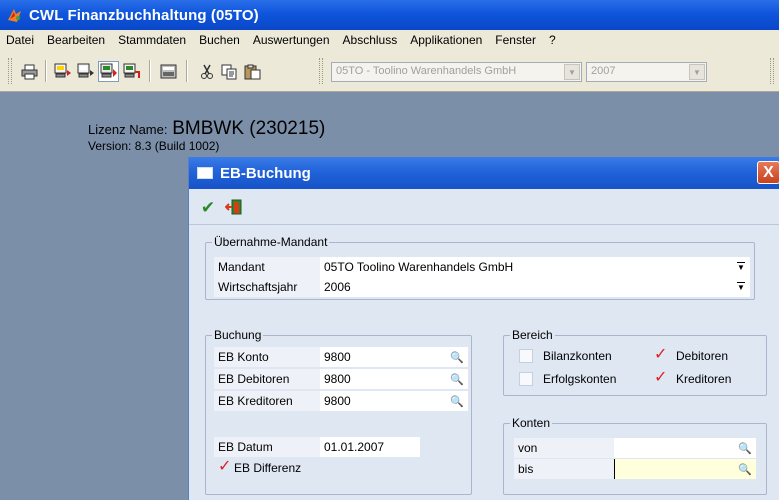 This screenshot has width=779, height=500. What do you see at coordinates (685, 469) in the screenshot?
I see `konten-bis-field: 🔍` at bounding box center [685, 469].